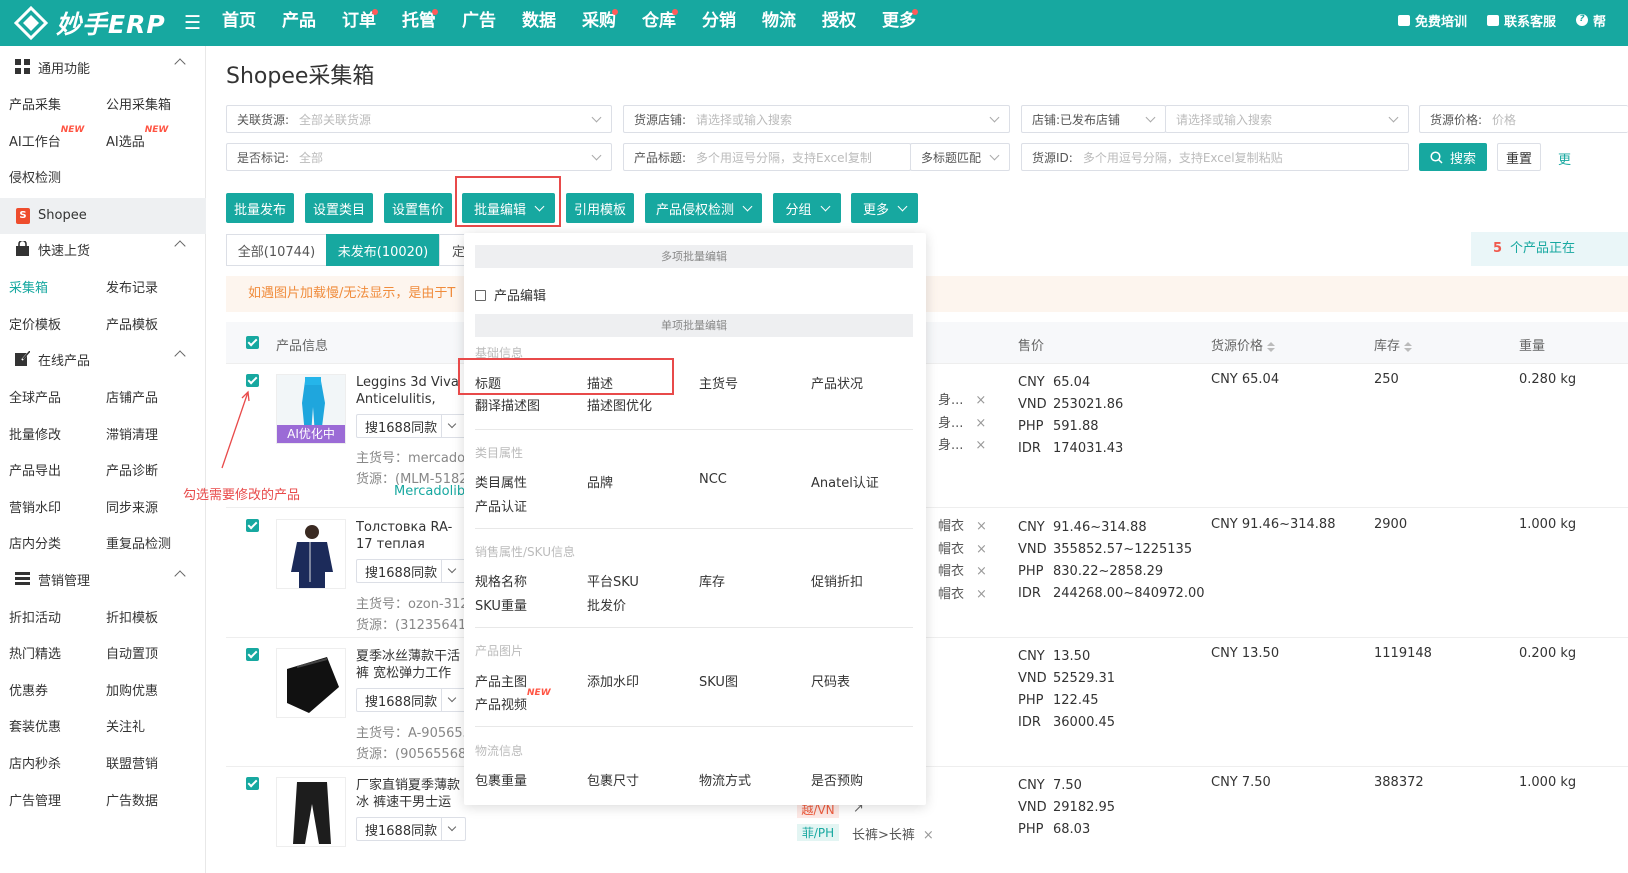  What do you see at coordinates (1523, 119) in the screenshot?
I see `source-price-input: 货源价格: 价格` at bounding box center [1523, 119].